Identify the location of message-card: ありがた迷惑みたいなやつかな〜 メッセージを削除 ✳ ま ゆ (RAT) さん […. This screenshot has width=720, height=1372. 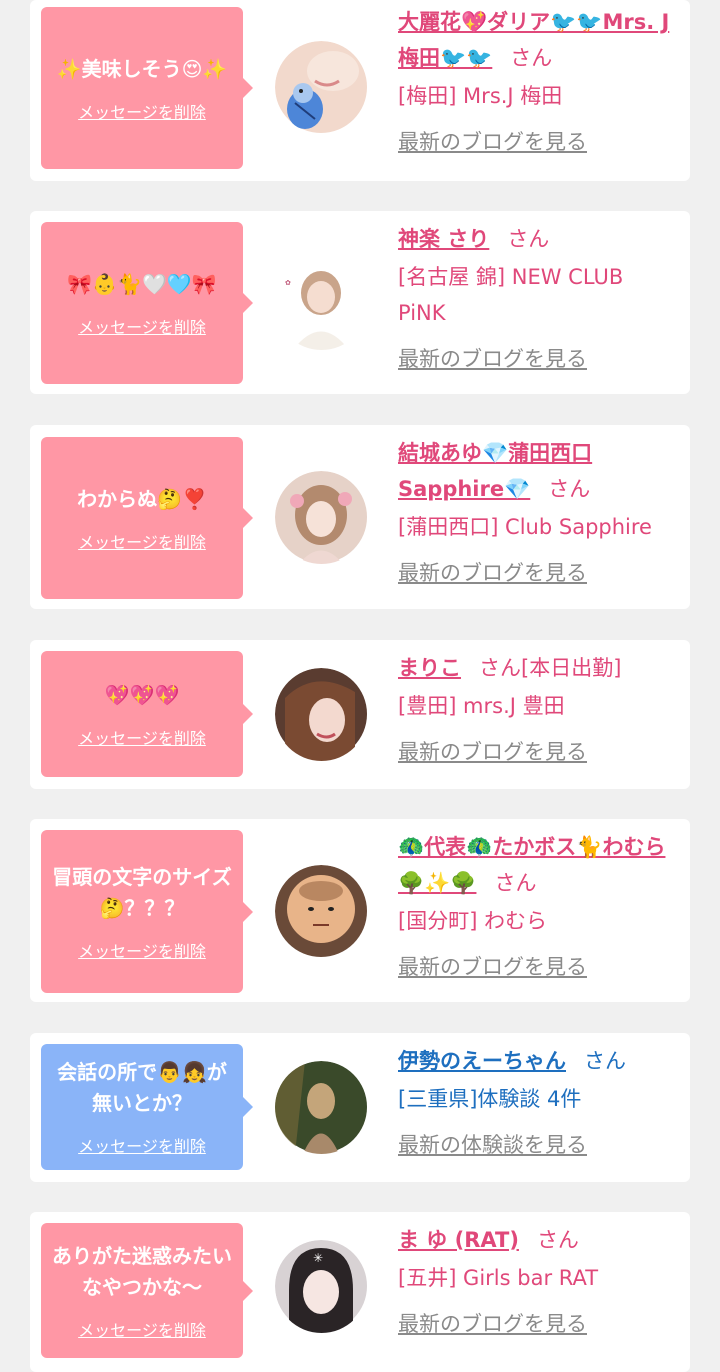
(360, 1292).